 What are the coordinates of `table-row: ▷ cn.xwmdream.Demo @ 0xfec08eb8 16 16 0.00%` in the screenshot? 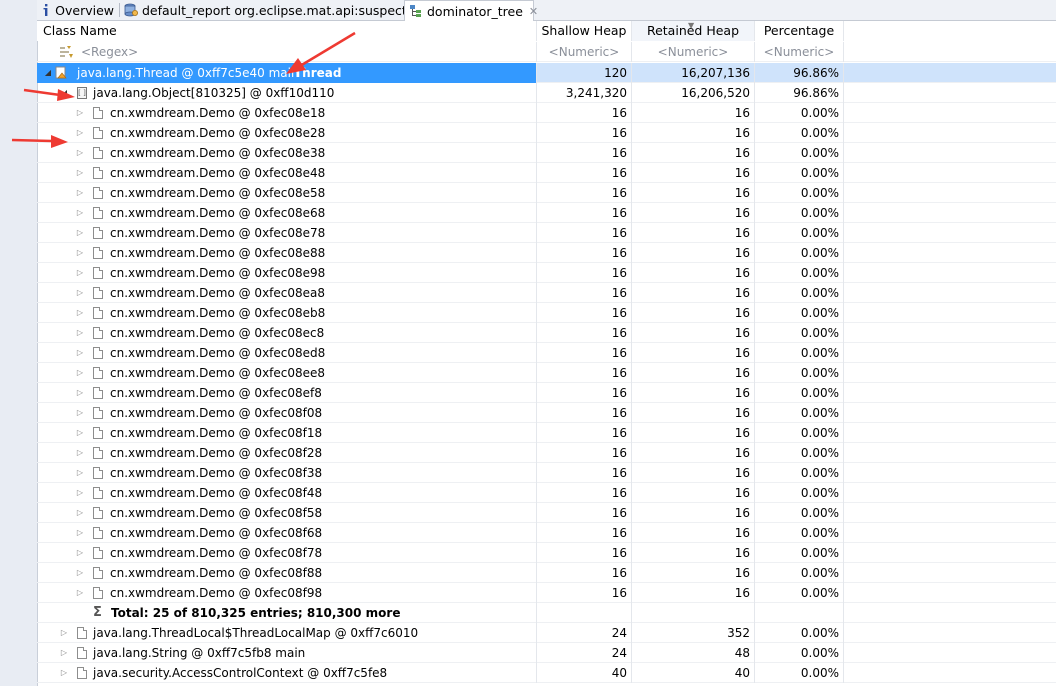 It's located at (546, 313).